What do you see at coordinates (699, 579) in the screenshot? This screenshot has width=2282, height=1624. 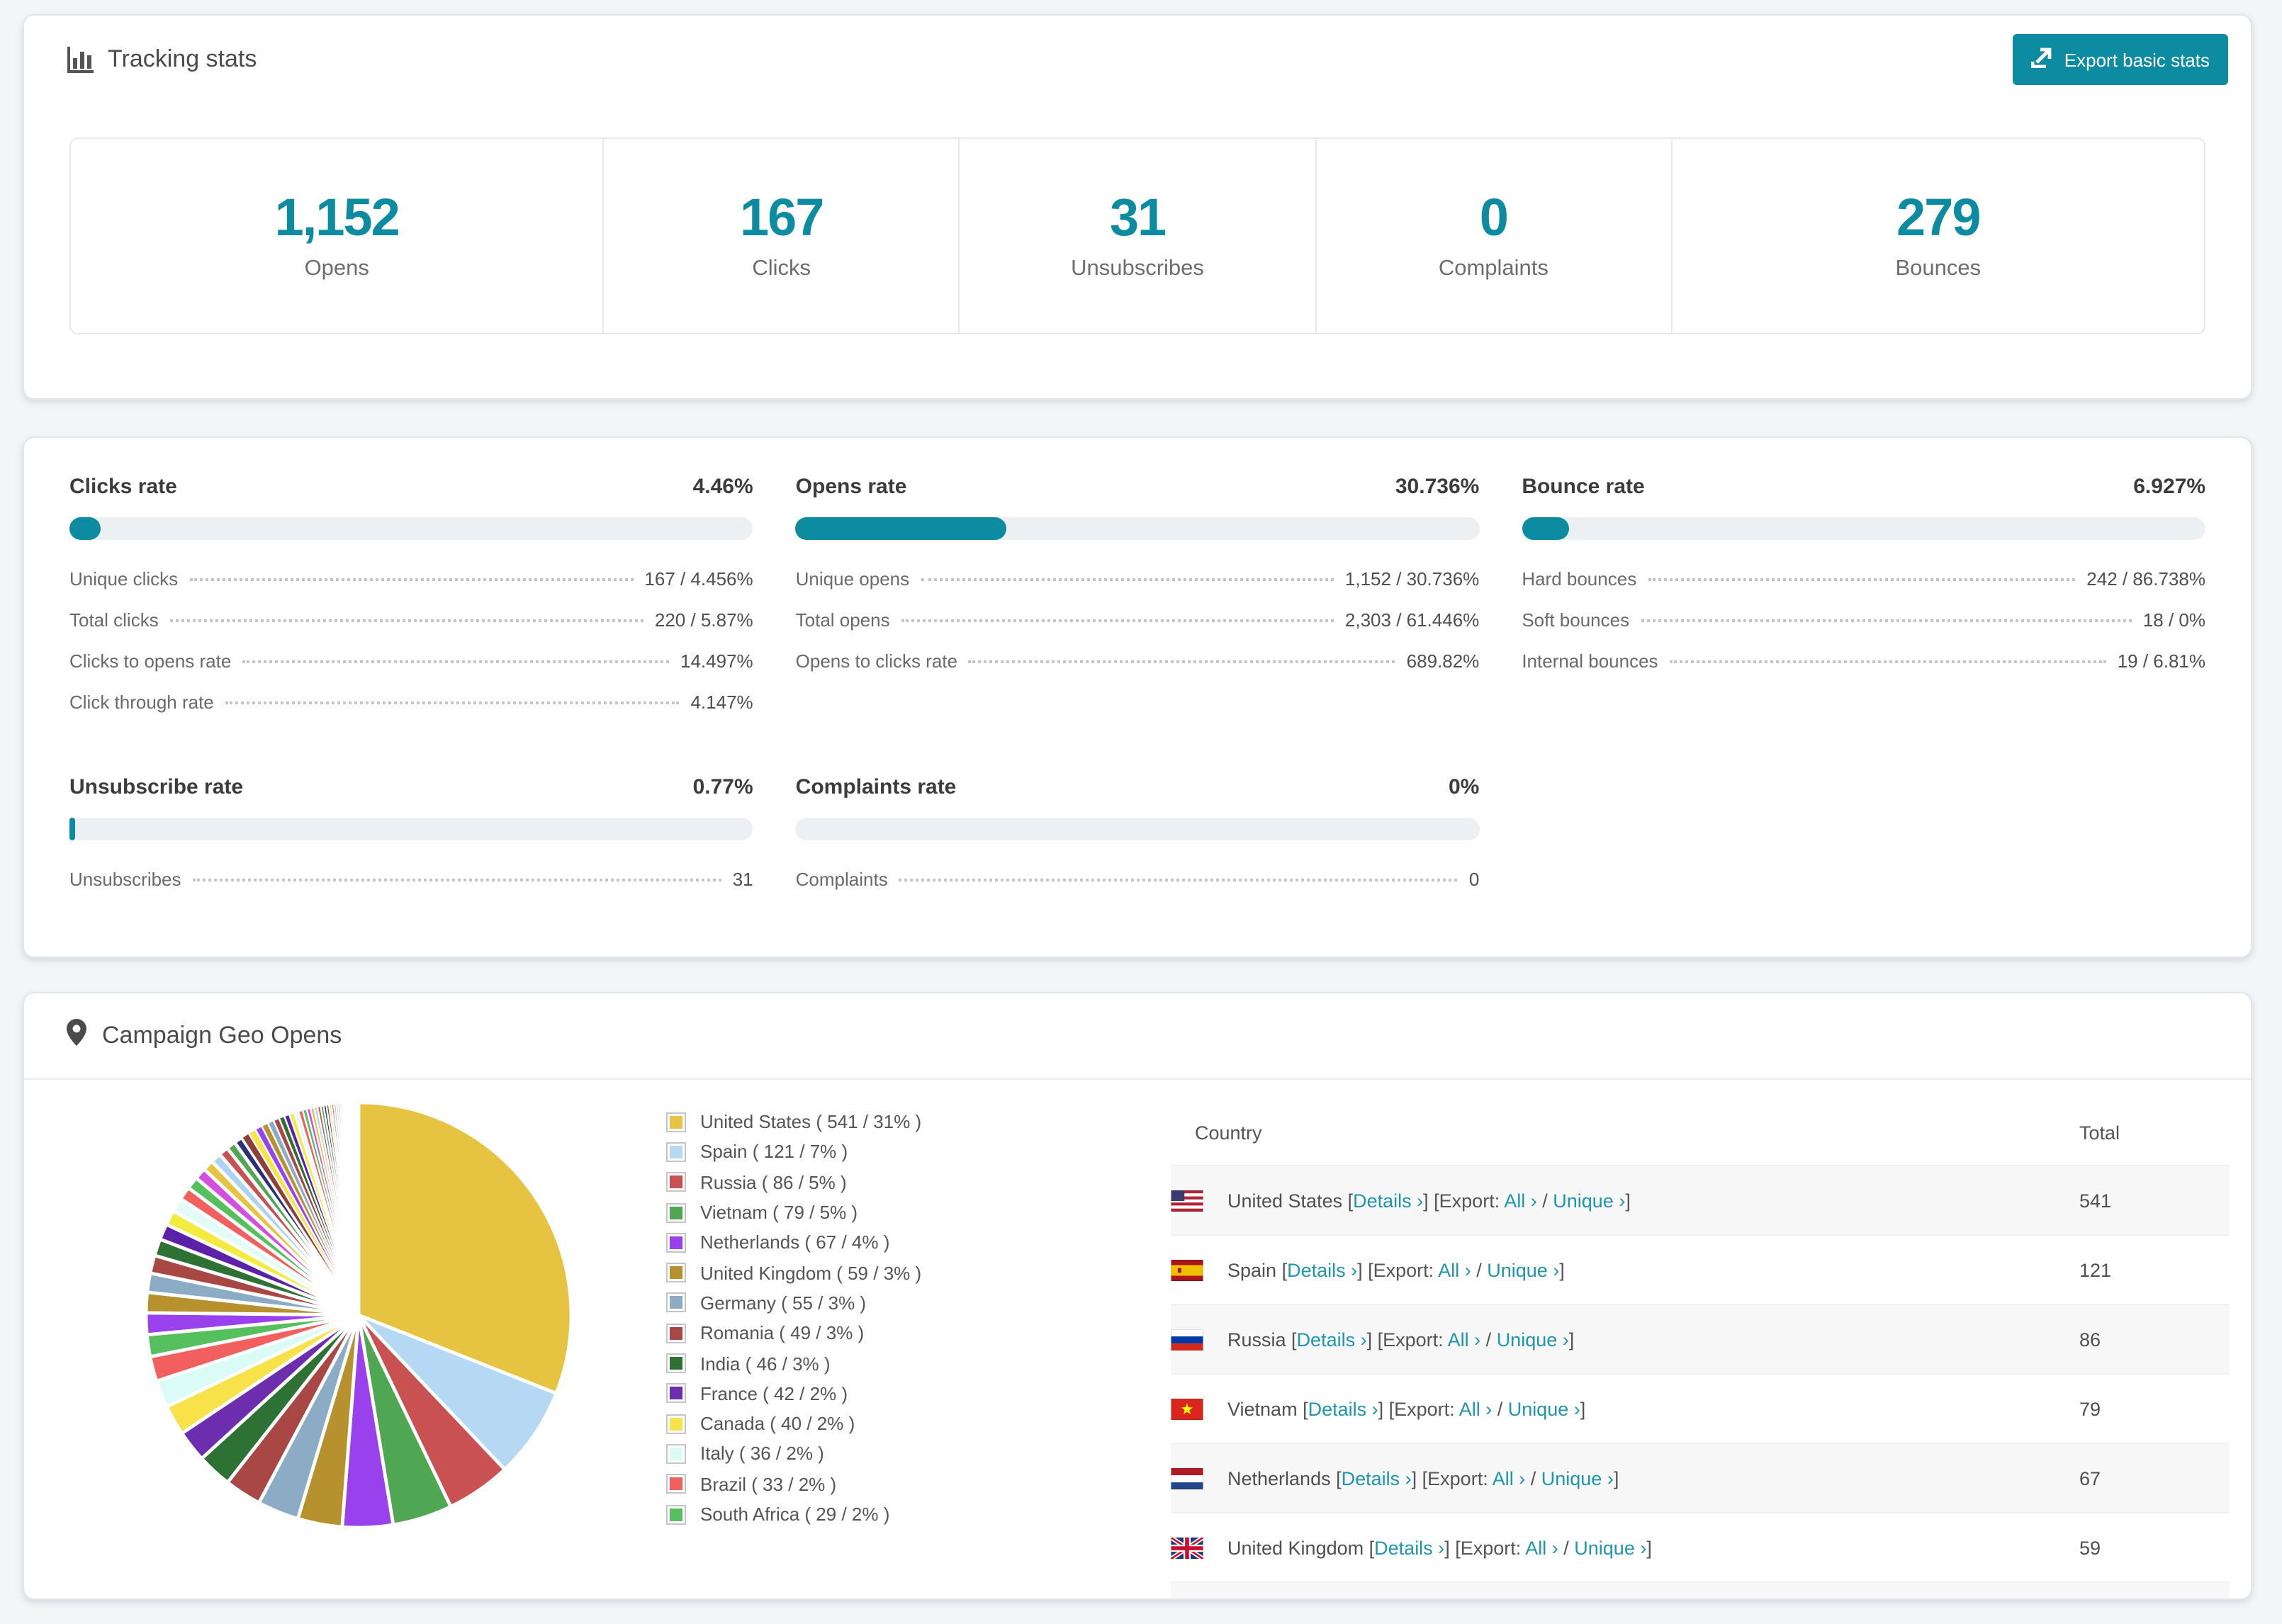 I see `detail-value: 167 / 4.456%` at bounding box center [699, 579].